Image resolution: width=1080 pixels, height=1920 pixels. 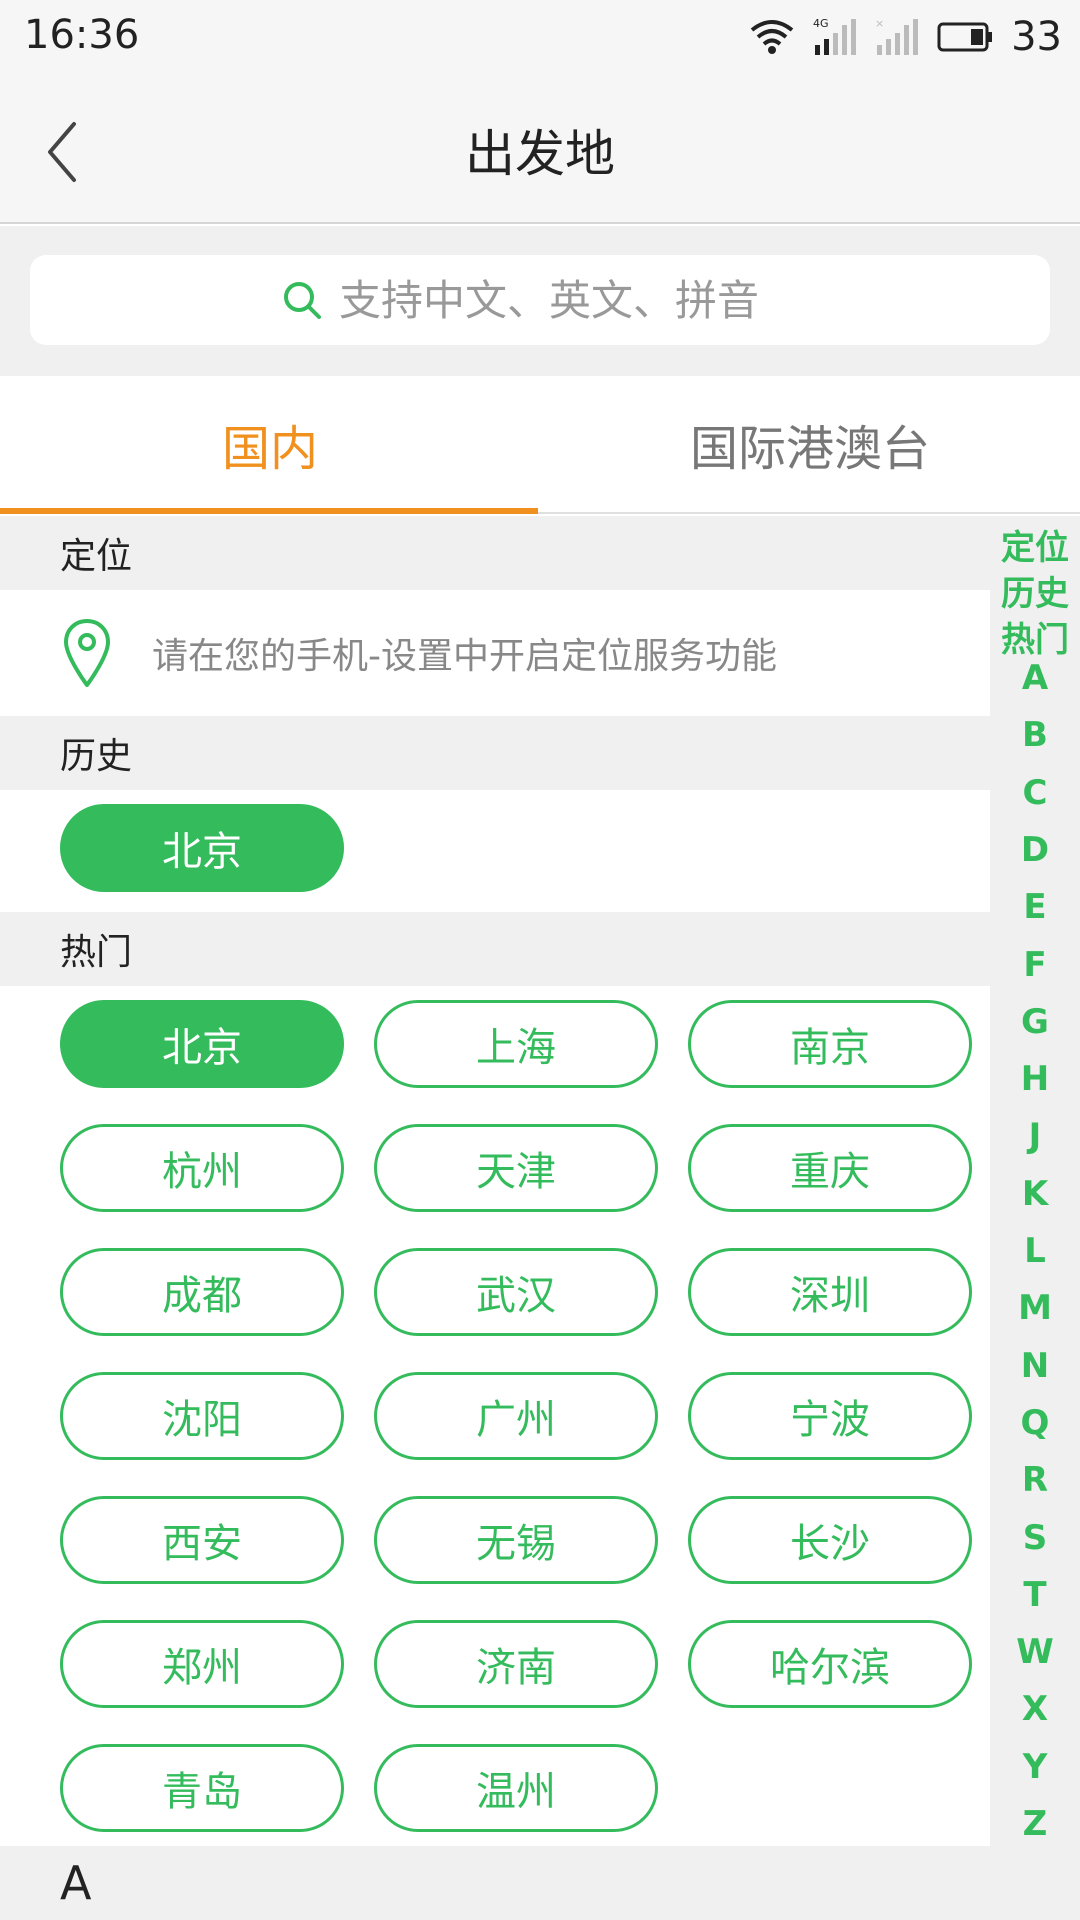 What do you see at coordinates (1035, 1709) in the screenshot?
I see `index-item: X` at bounding box center [1035, 1709].